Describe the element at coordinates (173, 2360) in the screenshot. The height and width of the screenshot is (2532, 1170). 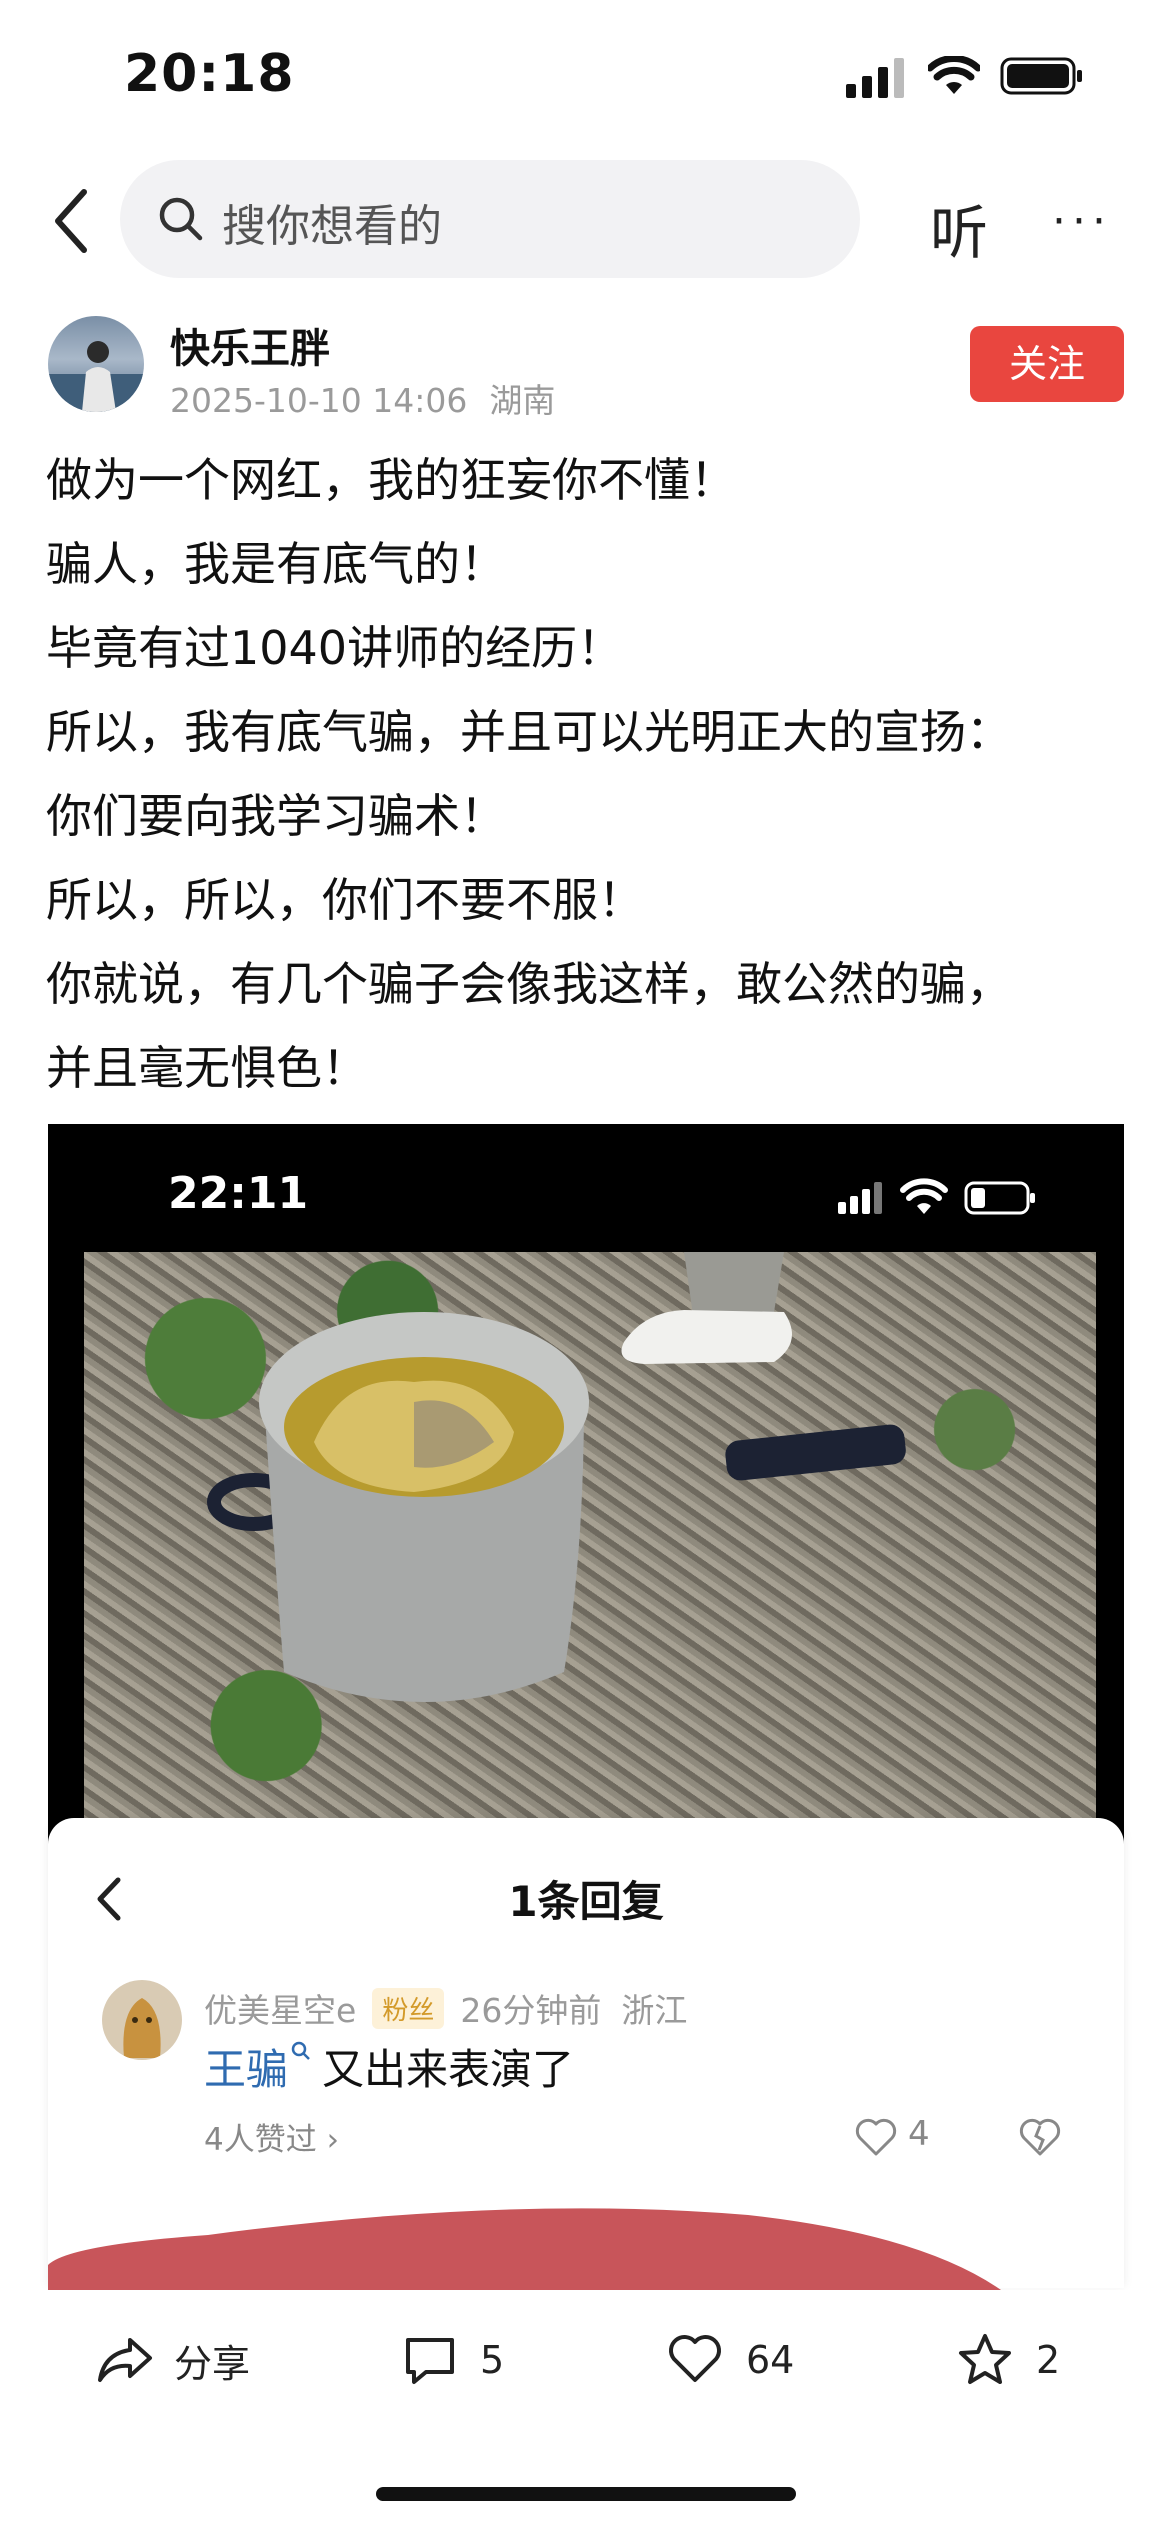
I see `share-button: 分享` at that location.